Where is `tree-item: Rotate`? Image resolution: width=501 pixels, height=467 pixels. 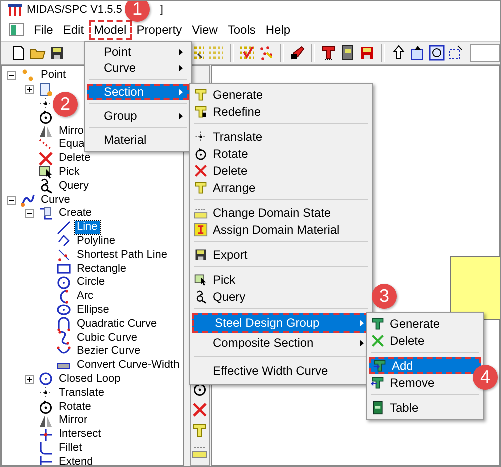
tree-item: Rotate is located at coordinates (75, 407).